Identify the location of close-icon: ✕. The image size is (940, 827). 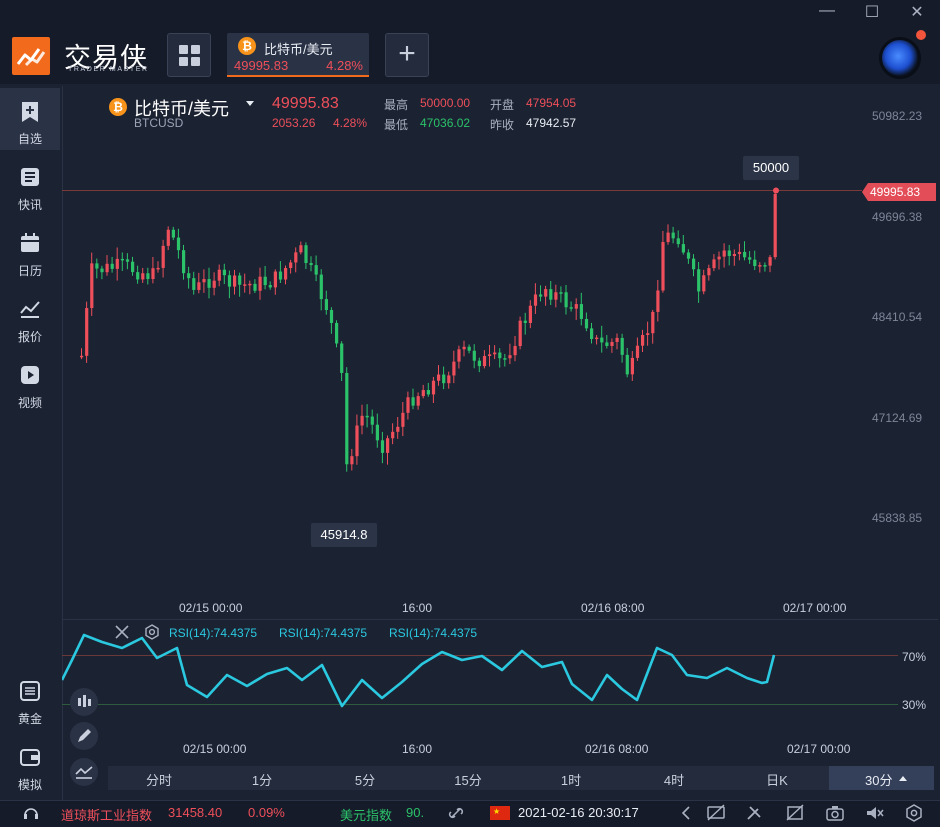
(917, 12).